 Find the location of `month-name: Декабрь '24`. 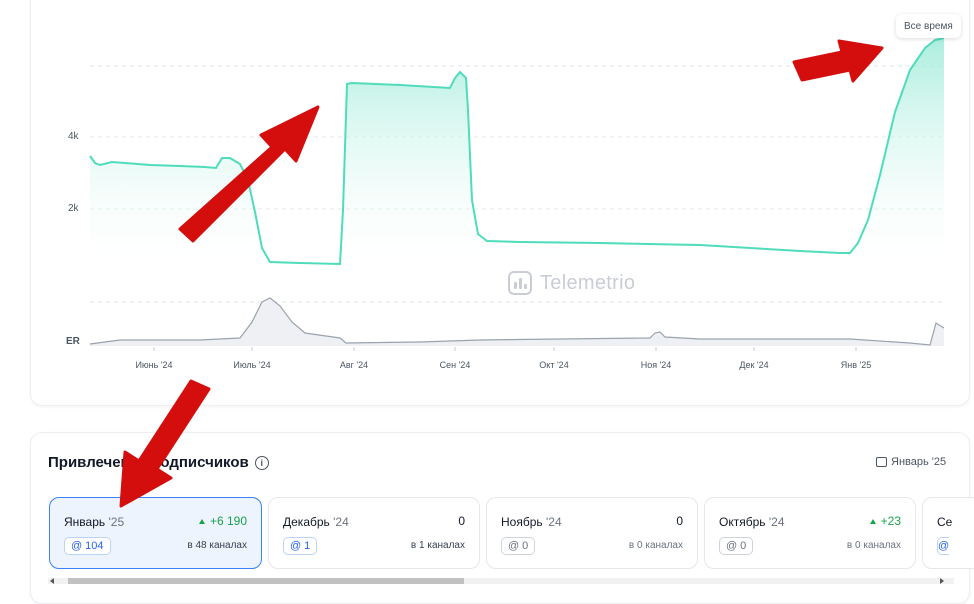

month-name: Декабрь '24 is located at coordinates (316, 522).